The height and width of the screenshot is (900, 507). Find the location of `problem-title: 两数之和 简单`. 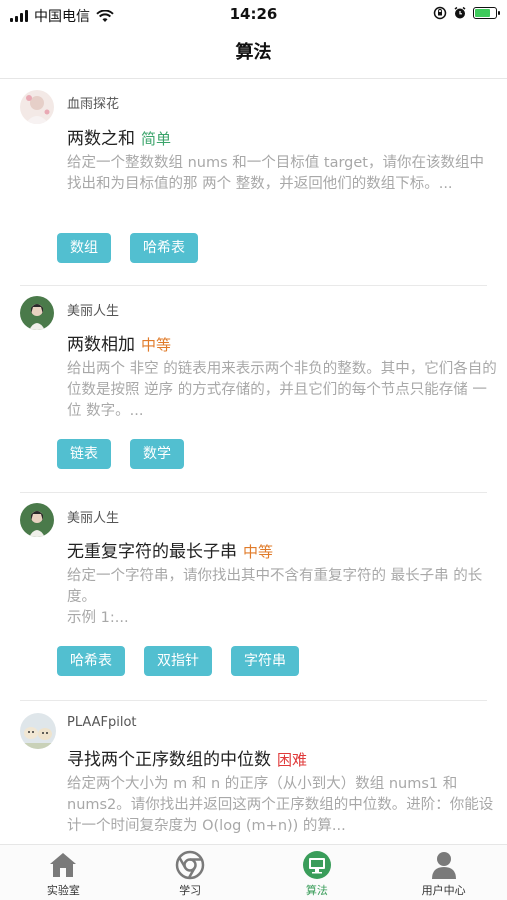

problem-title: 两数之和 简单 is located at coordinates (119, 136).